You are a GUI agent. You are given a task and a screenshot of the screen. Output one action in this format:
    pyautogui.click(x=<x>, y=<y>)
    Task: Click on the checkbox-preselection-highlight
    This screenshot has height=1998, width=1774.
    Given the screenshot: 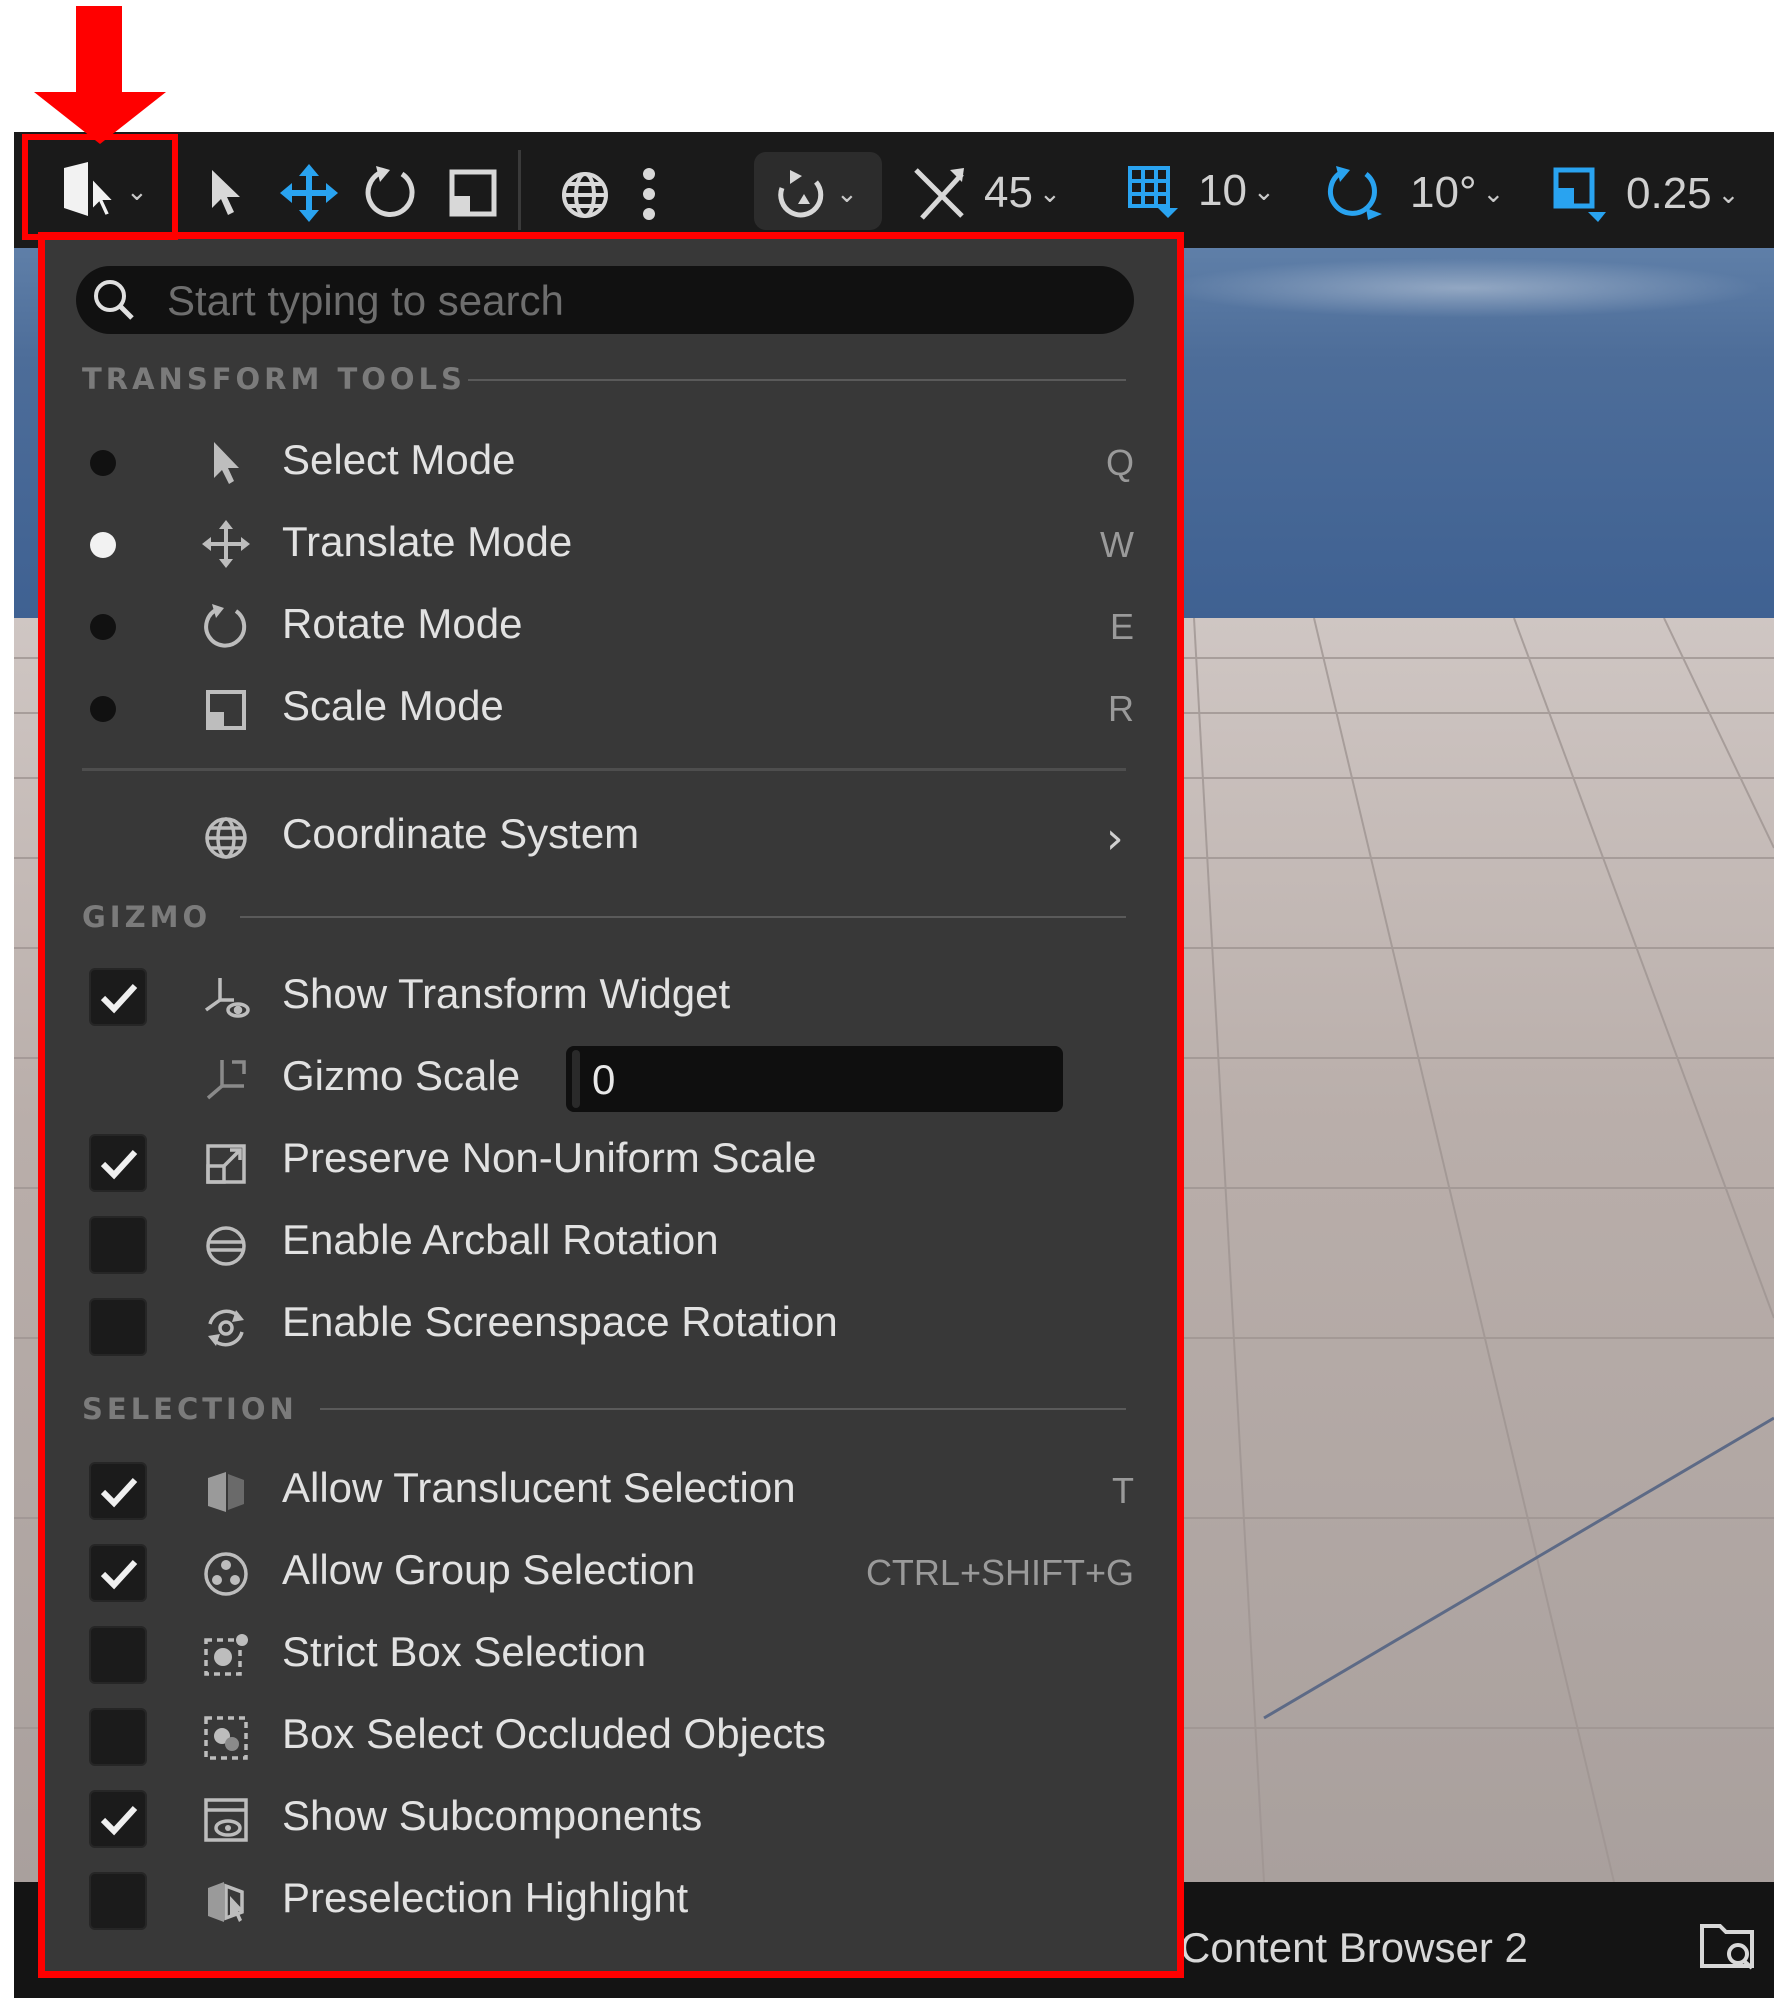 What is the action you would take?
    pyautogui.click(x=118, y=1901)
    